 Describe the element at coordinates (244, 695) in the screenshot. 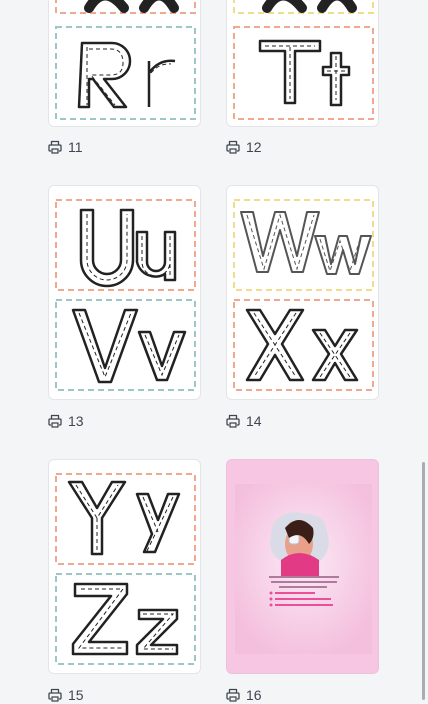

I see `page-label-16: 16` at that location.